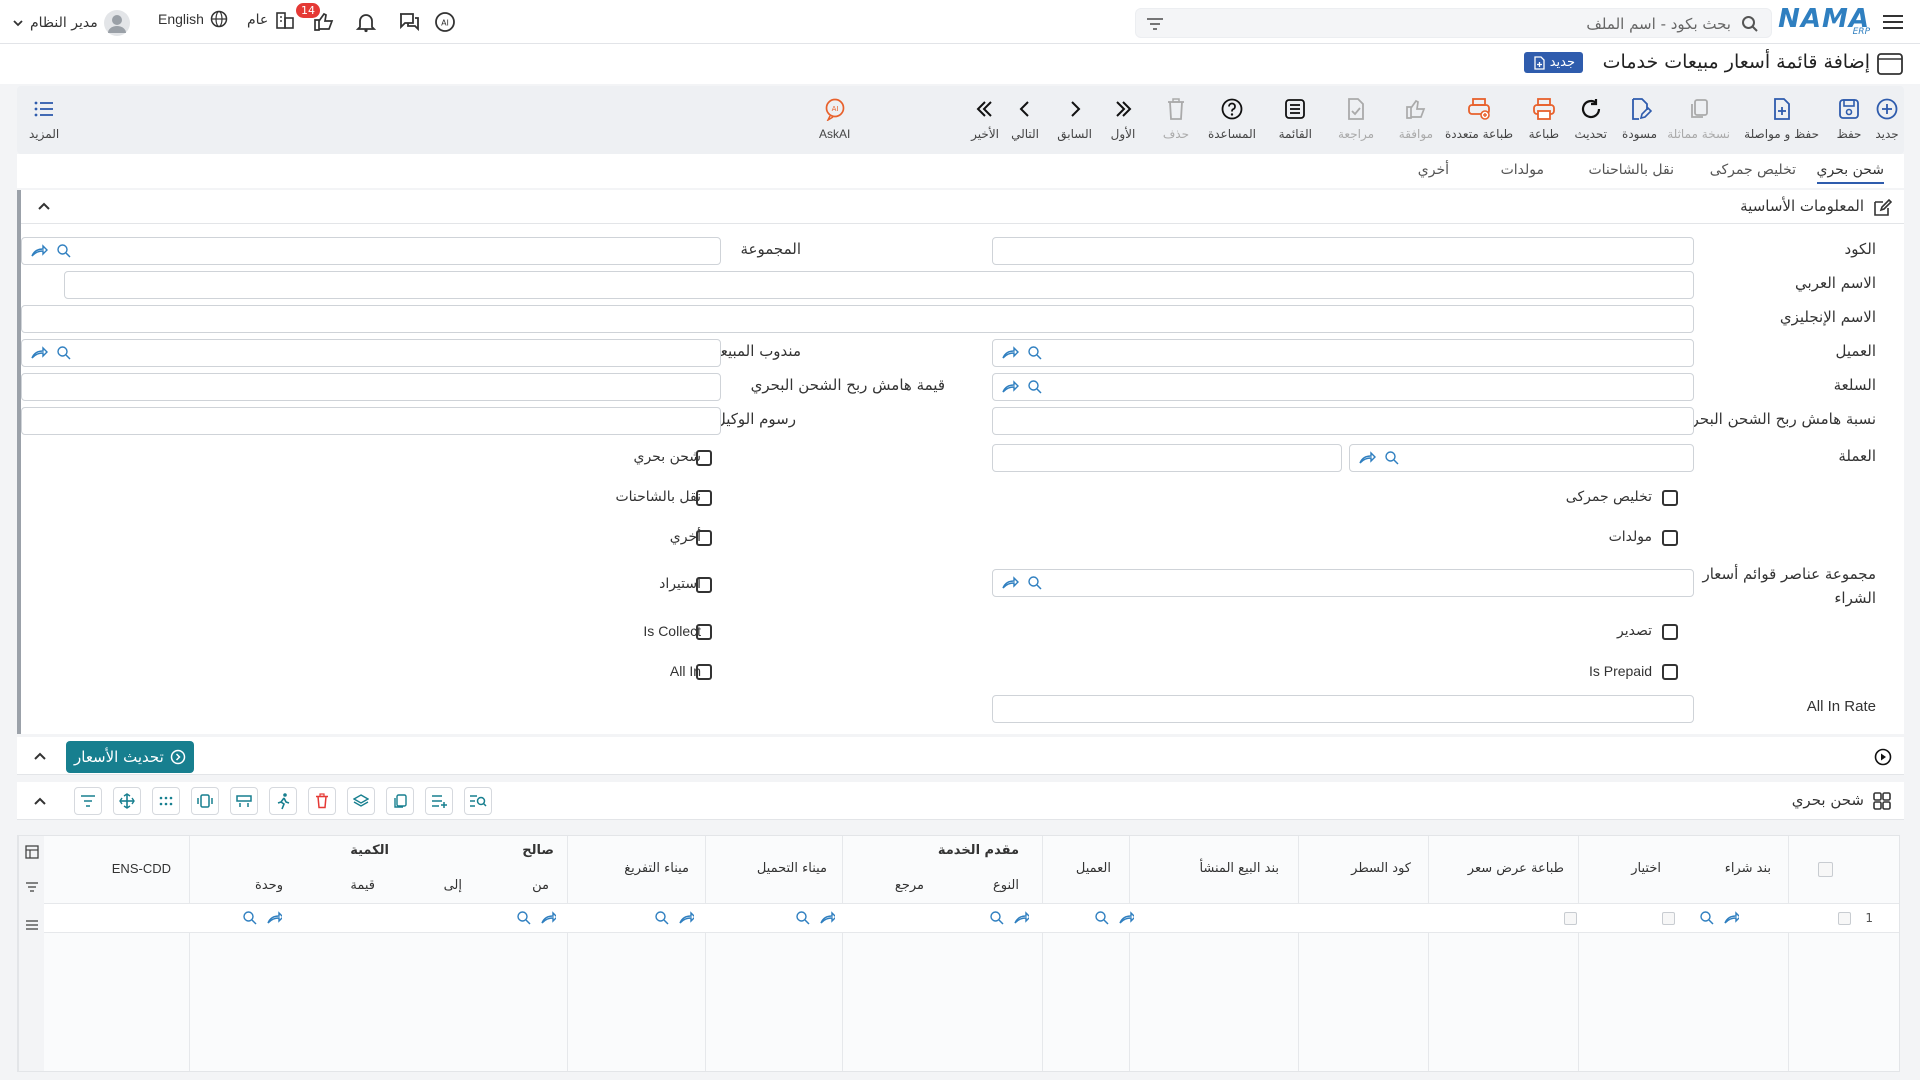  What do you see at coordinates (1670, 632) in the screenshot?
I see `export-checkbox` at bounding box center [1670, 632].